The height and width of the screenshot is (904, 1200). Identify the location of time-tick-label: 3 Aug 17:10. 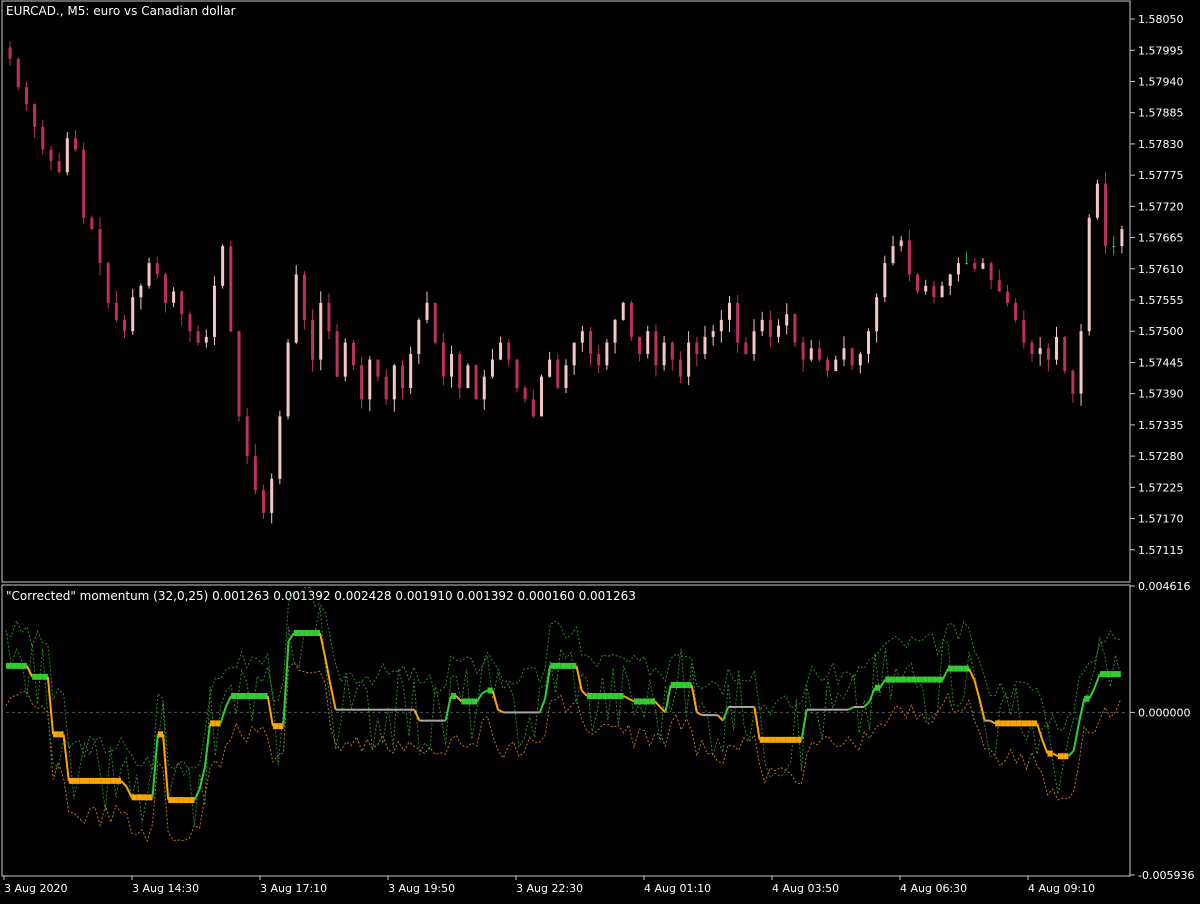
(293, 888).